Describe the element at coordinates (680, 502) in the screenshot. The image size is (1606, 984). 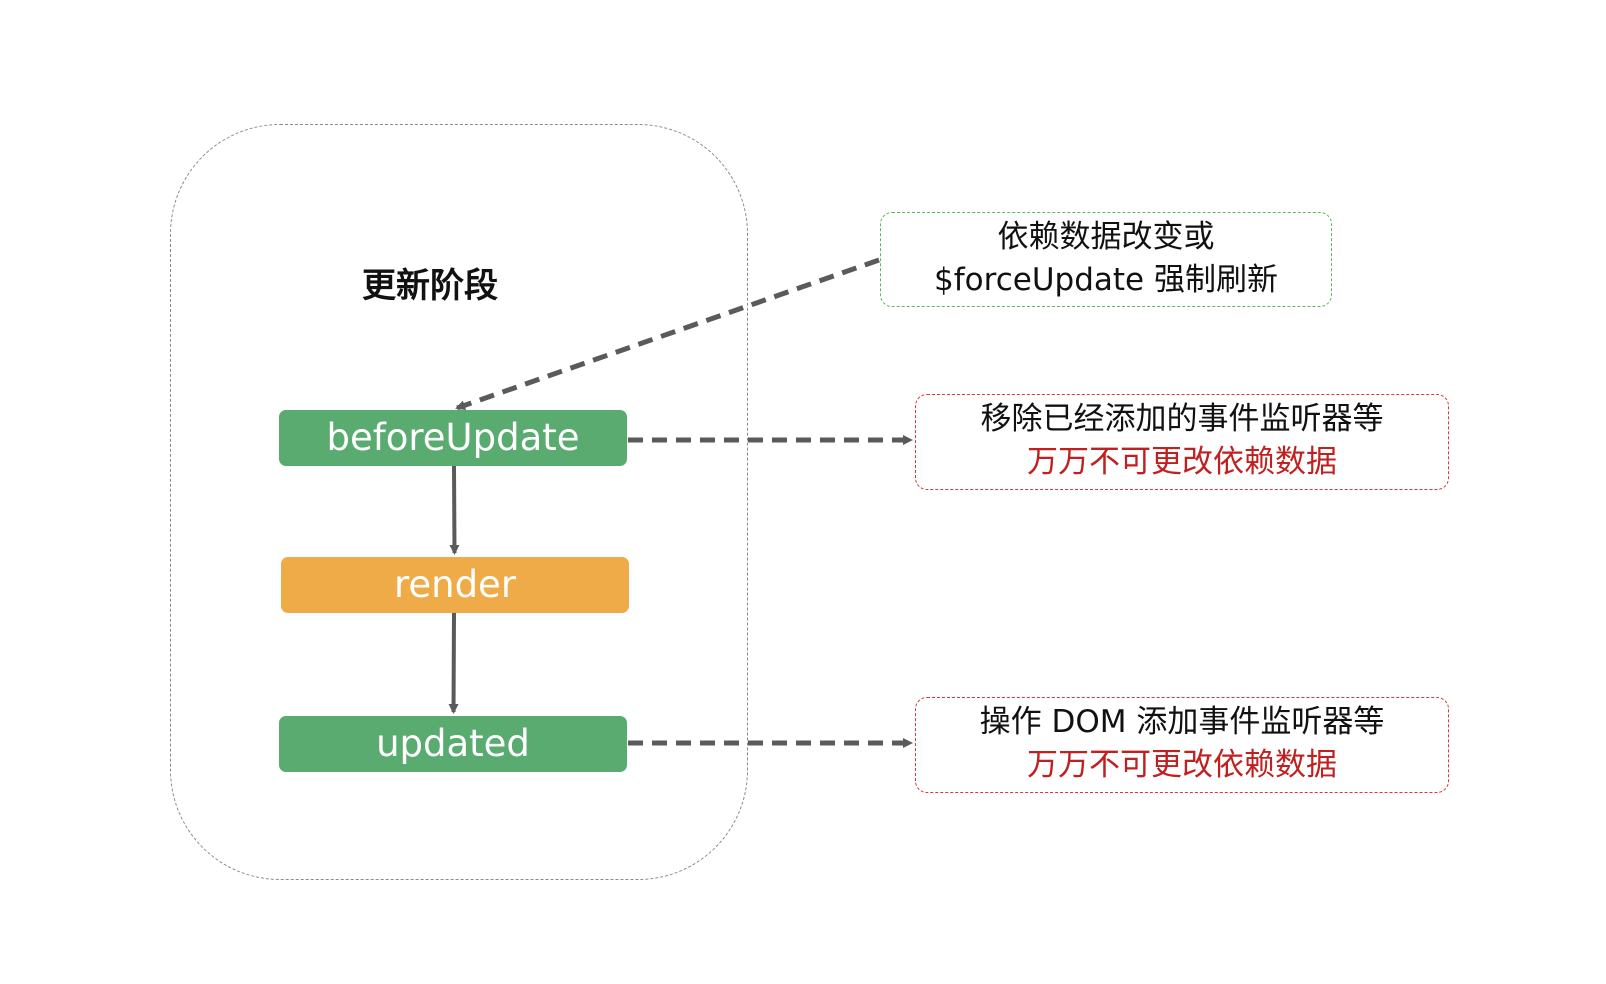
I see `connector-layer` at that location.